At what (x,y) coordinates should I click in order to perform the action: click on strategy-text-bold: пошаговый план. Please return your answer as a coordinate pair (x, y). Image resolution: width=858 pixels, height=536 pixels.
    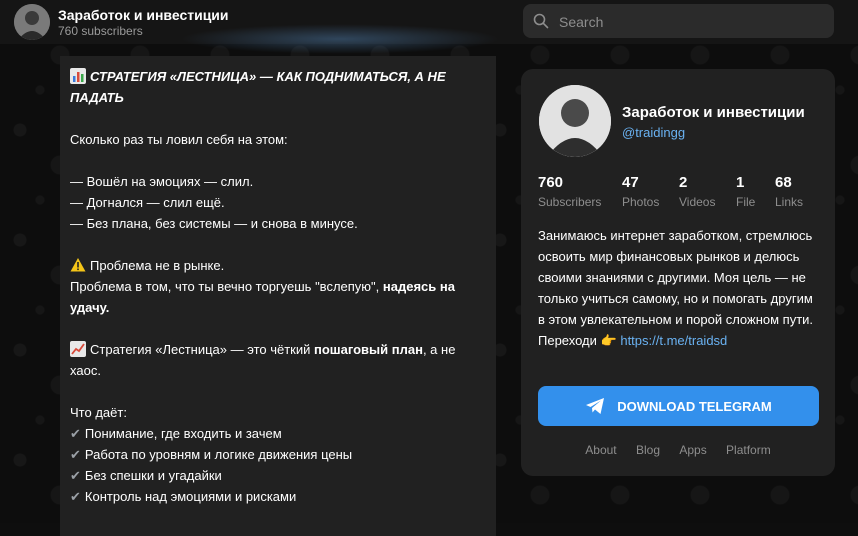
    Looking at the image, I should click on (368, 349).